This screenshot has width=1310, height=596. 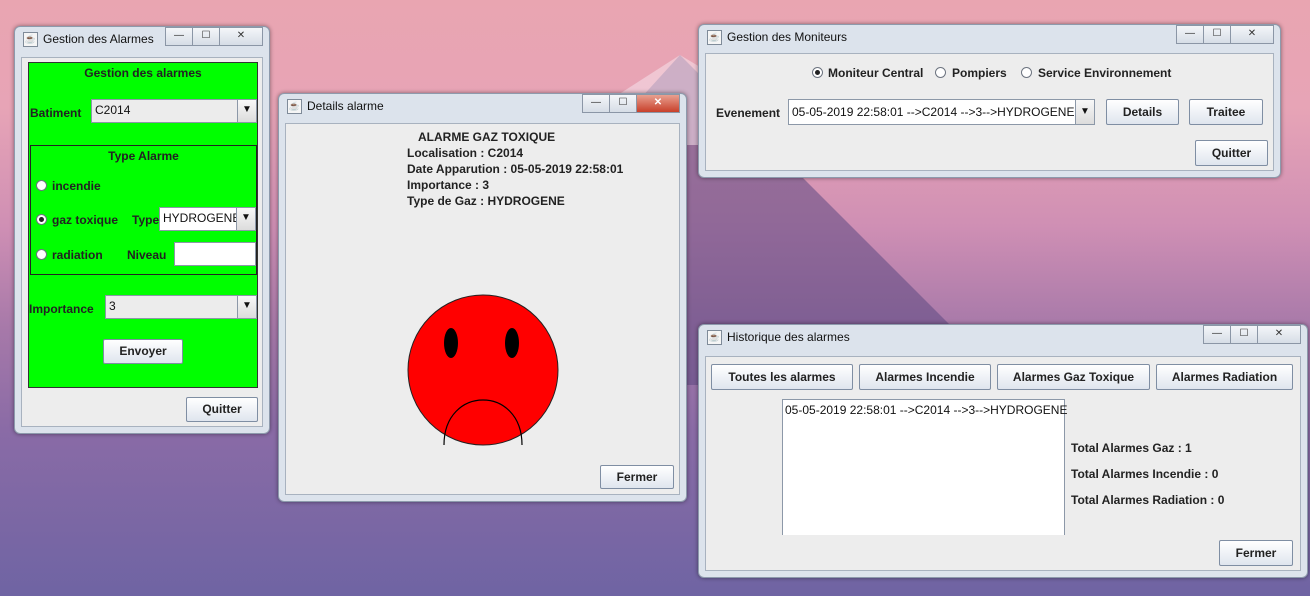 What do you see at coordinates (61, 309) in the screenshot?
I see `importance-label: Importance` at bounding box center [61, 309].